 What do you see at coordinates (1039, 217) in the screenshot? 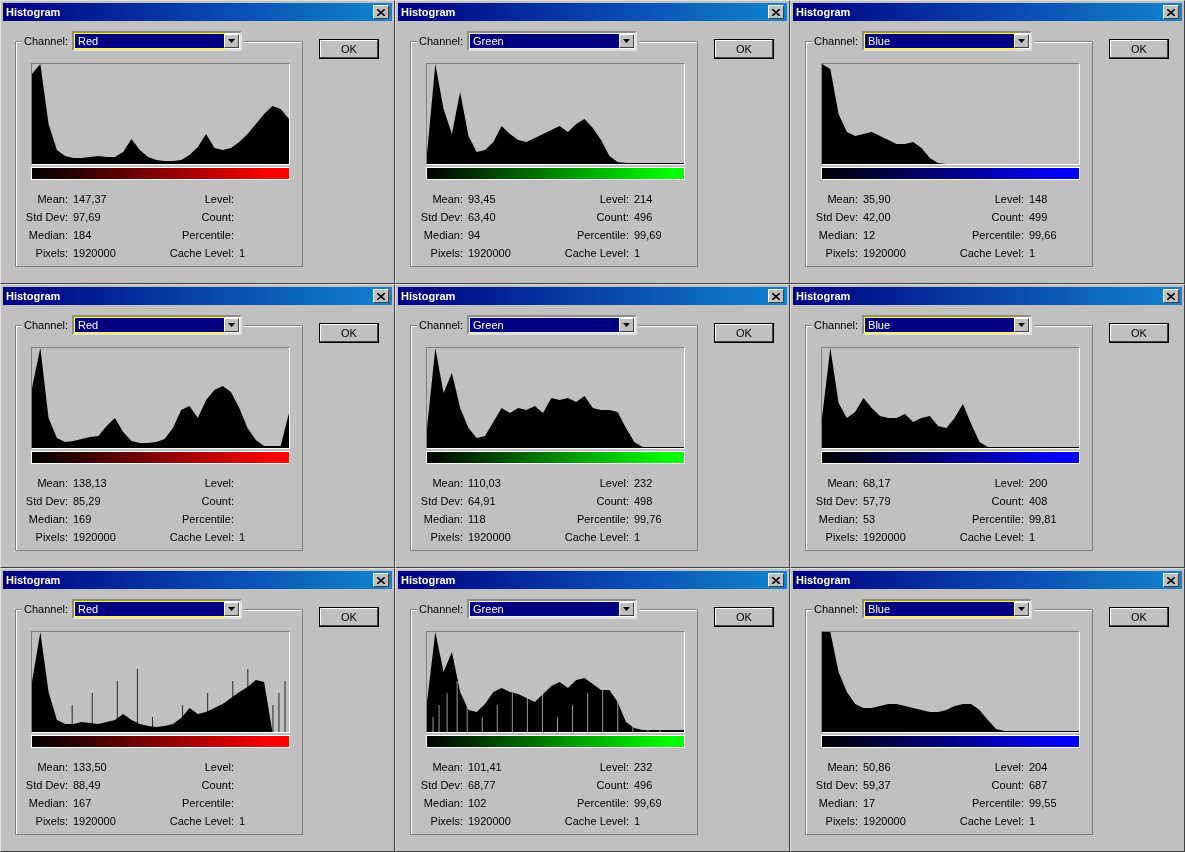
I see `stat-value: 499` at bounding box center [1039, 217].